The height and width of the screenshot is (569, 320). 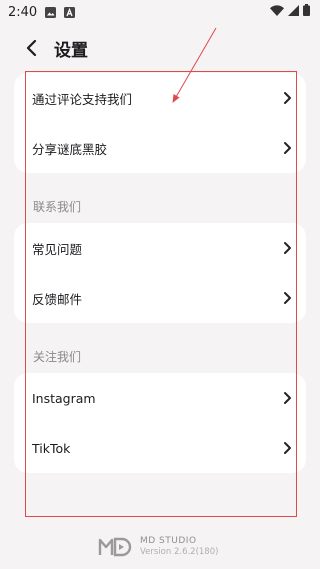 I want to click on footer: MD STUDIO Version 2.6.2(180), so click(x=158, y=547).